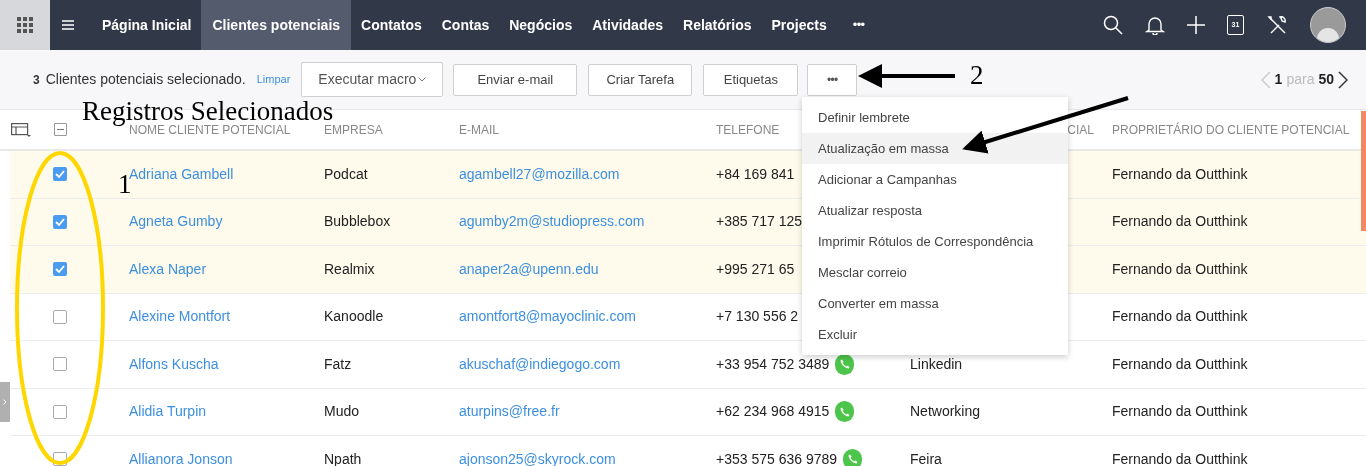 The height and width of the screenshot is (466, 1366). I want to click on lead-name-link: Allianora Jonson, so click(181, 457).